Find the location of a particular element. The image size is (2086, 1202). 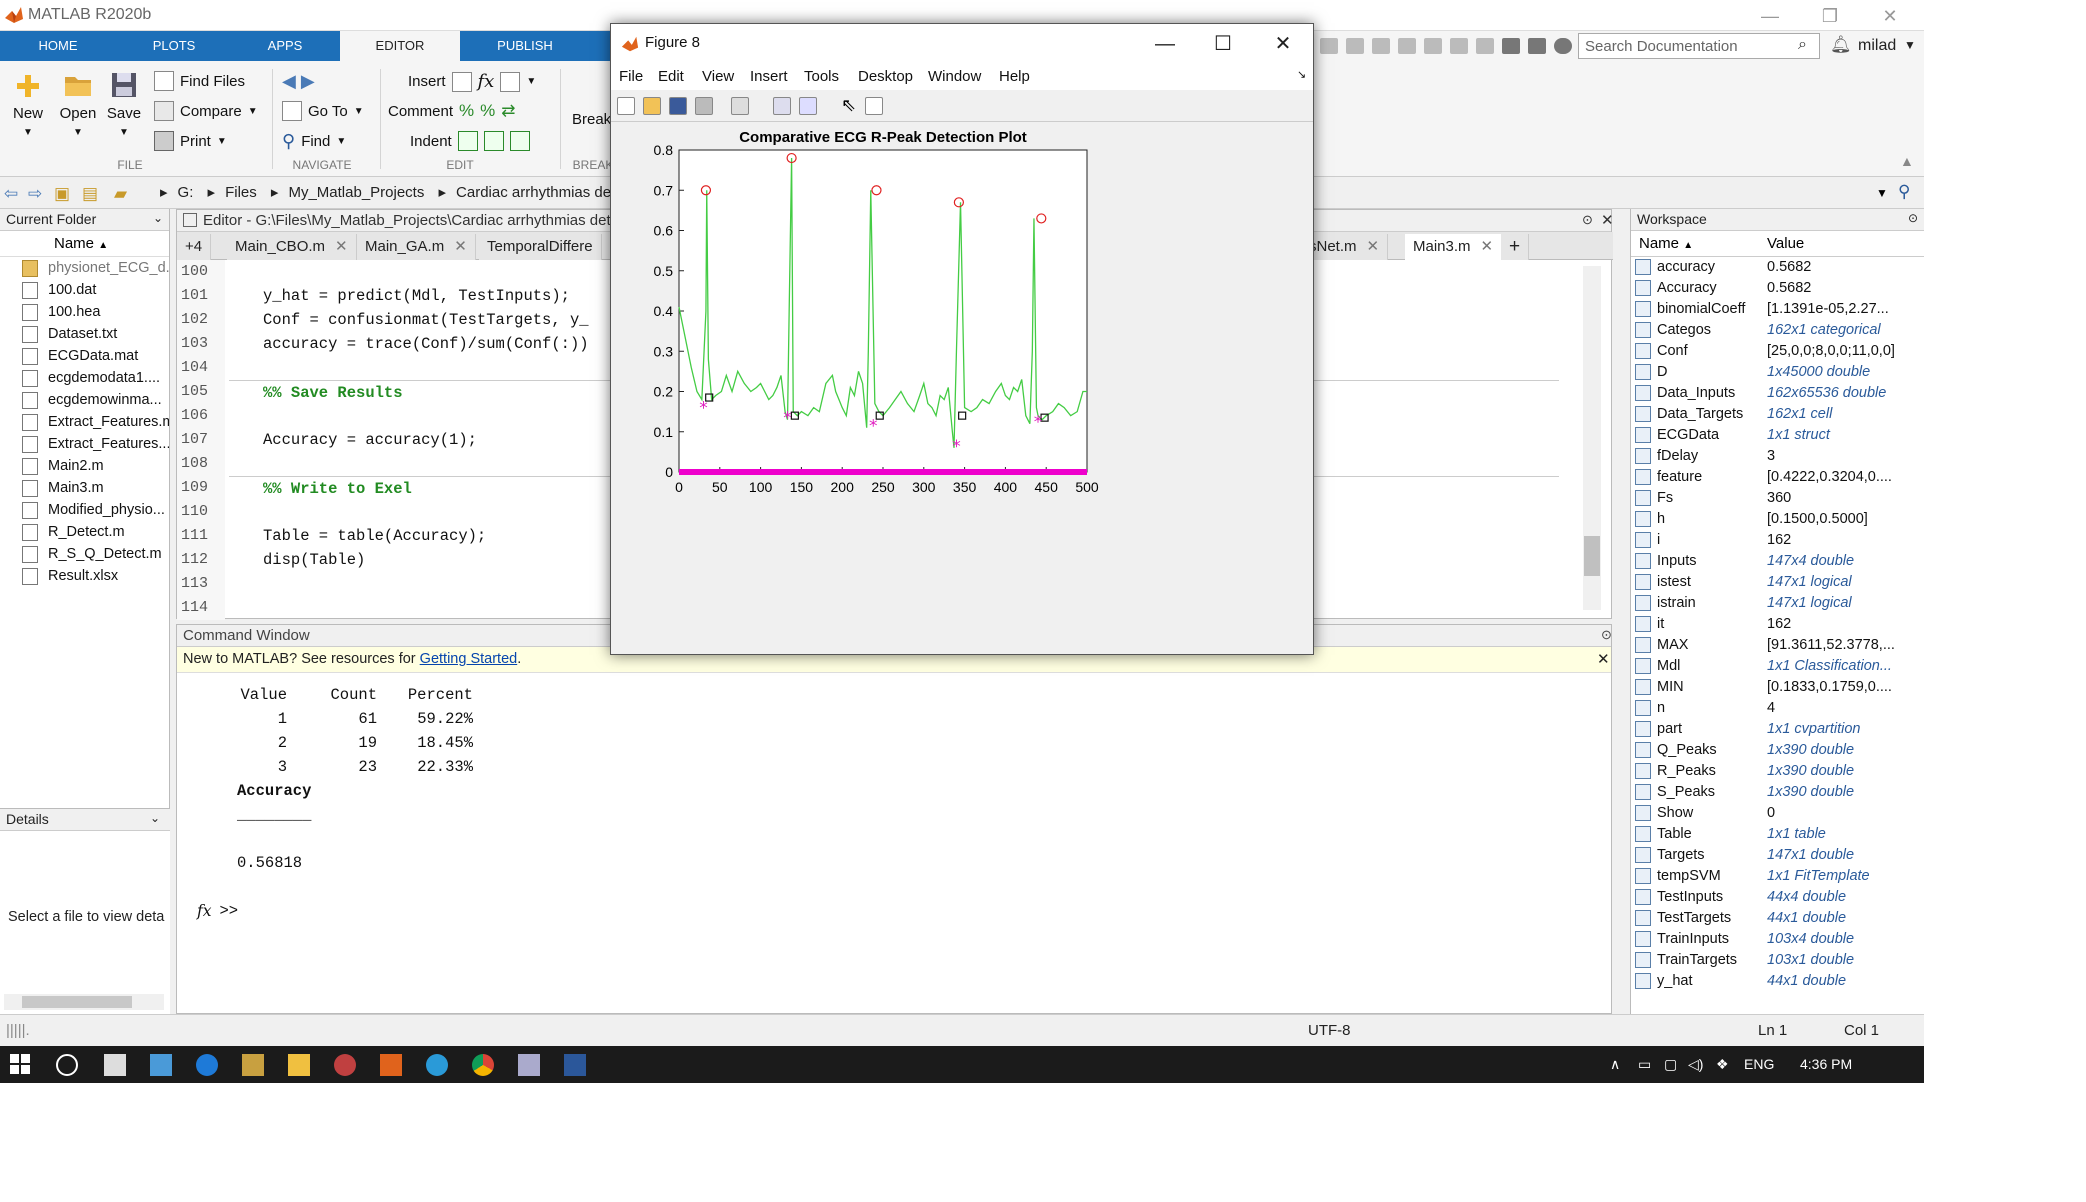

chevron-down-icon: ⌄ is located at coordinates (155, 818).